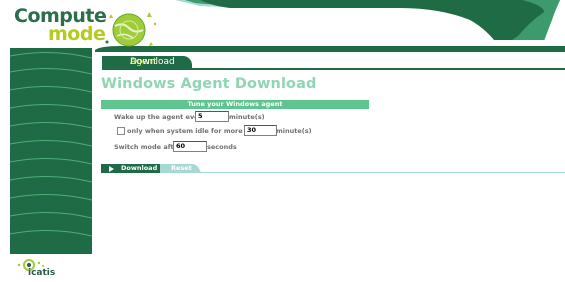 This screenshot has height=282, width=565. What do you see at coordinates (77, 34) in the screenshot?
I see `logo-text-mode: mode` at bounding box center [77, 34].